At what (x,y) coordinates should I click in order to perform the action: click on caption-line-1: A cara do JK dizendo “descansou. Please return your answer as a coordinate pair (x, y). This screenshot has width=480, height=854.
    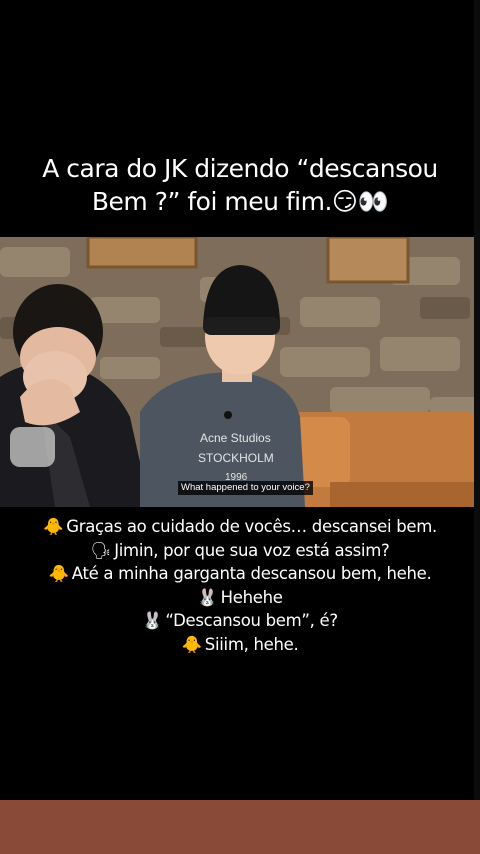
    Looking at the image, I should click on (240, 168).